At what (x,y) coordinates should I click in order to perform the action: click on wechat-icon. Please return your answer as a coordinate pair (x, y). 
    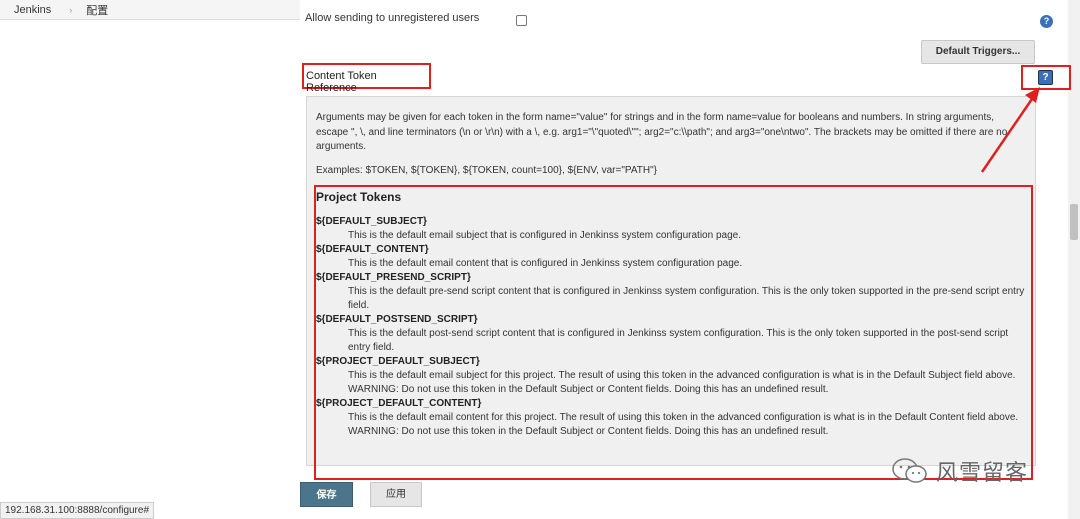
    Looking at the image, I should click on (909, 470).